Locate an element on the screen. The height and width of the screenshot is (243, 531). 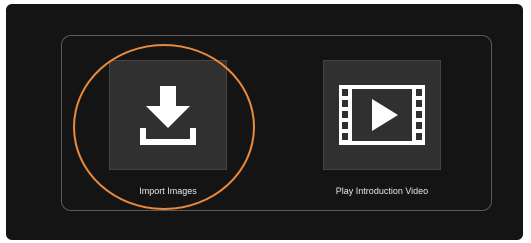
play-introduction-video-button is located at coordinates (382, 115).